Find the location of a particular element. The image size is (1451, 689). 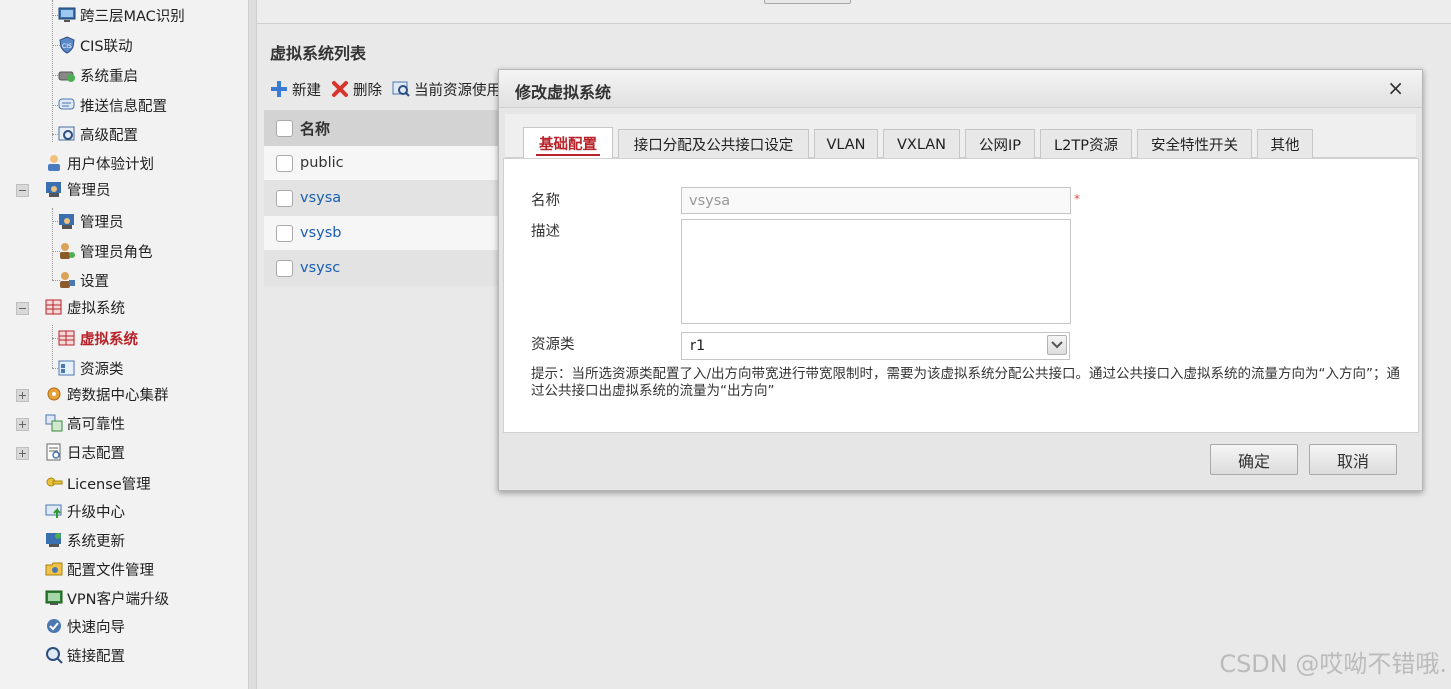

tree-line is located at coordinates (52, 244).